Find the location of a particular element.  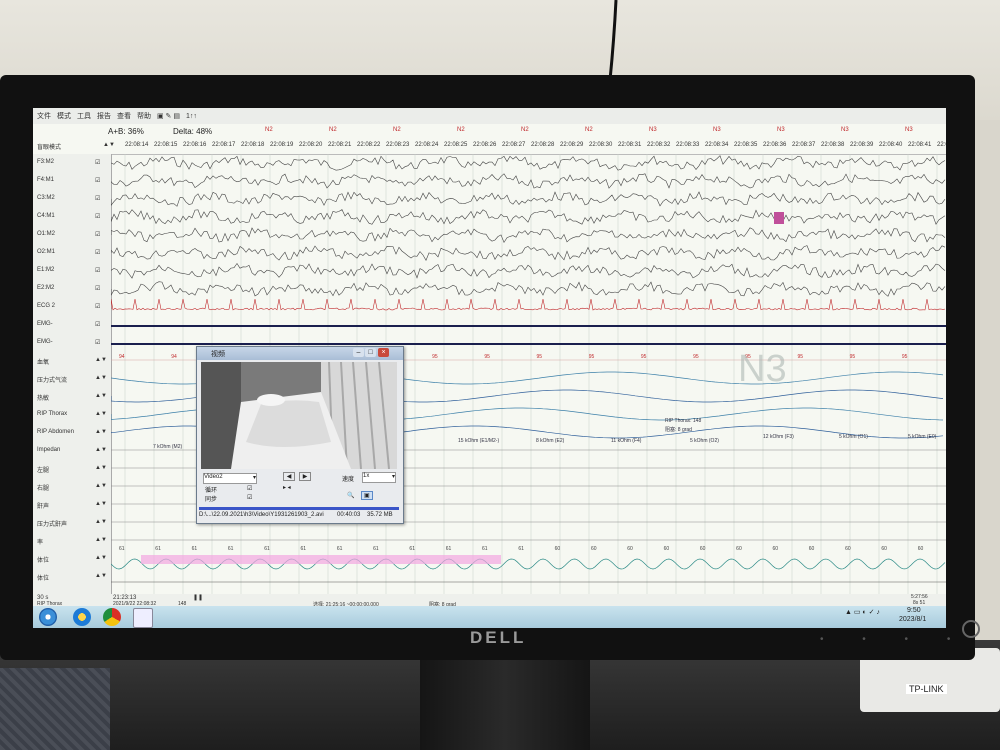

ie-icon is located at coordinates (82, 617).